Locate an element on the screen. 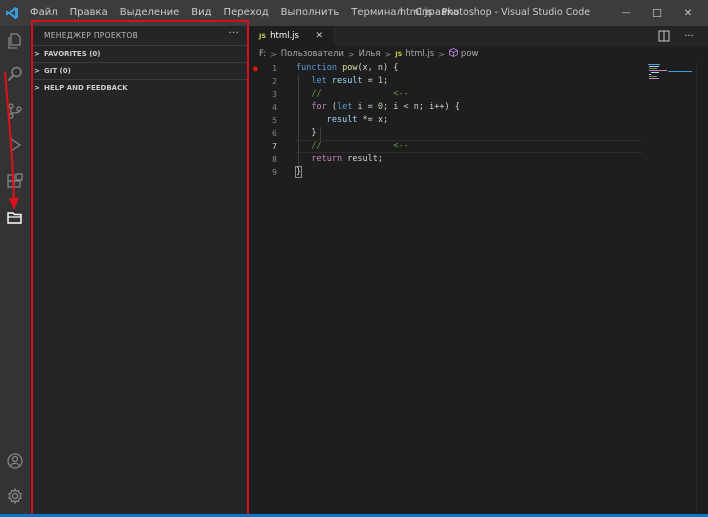 The width and height of the screenshot is (708, 517). section-label: GIT (0) is located at coordinates (57, 70).